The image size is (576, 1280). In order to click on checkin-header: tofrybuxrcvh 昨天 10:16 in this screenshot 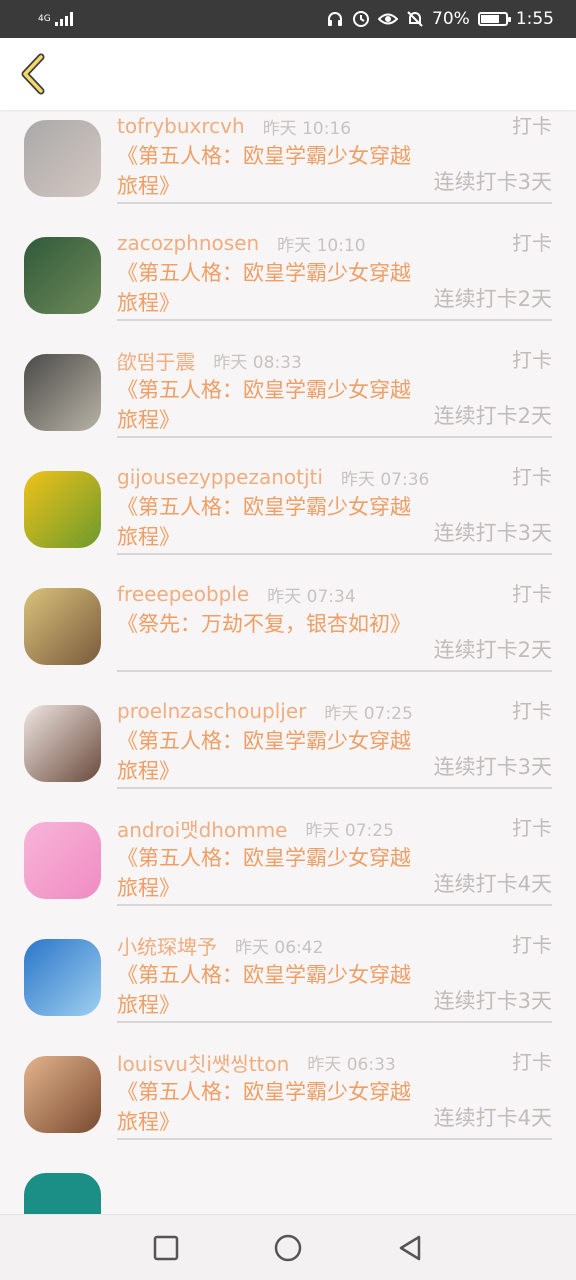, I will do `click(334, 126)`.